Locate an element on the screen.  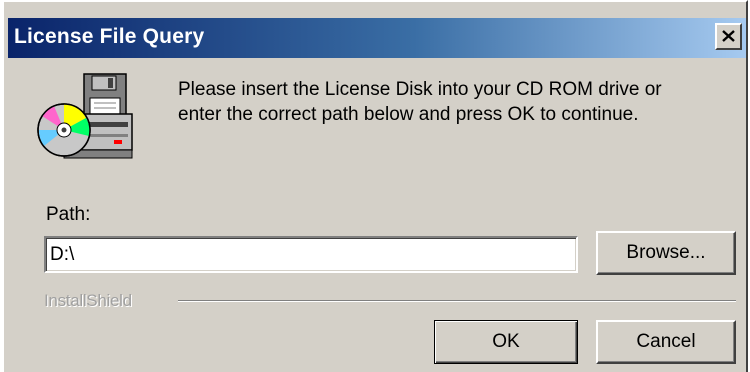
path-label: Path: is located at coordinates (68, 214).